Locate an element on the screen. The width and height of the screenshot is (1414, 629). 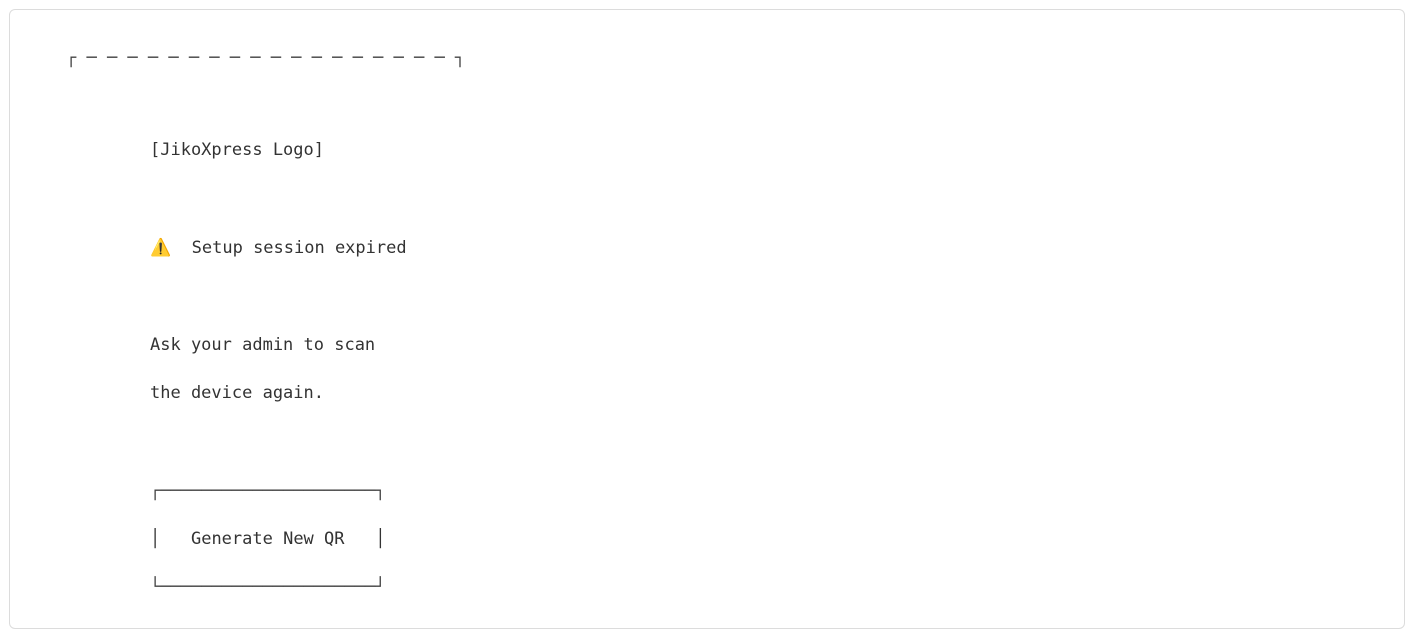
generate-new-qr-button-label: Generate New QR is located at coordinates (268, 539).